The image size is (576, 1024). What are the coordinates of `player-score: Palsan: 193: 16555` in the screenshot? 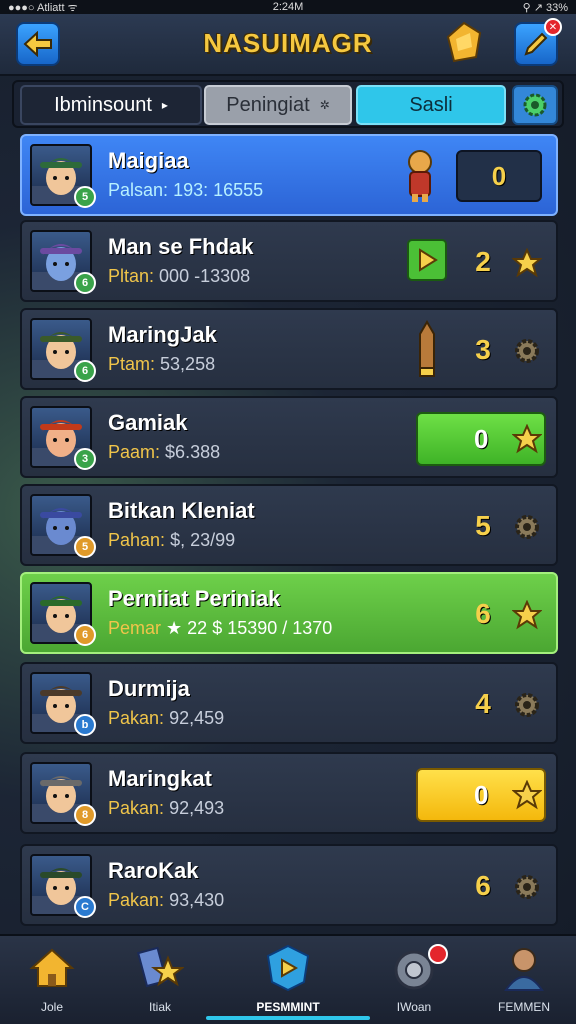 It's located at (185, 190).